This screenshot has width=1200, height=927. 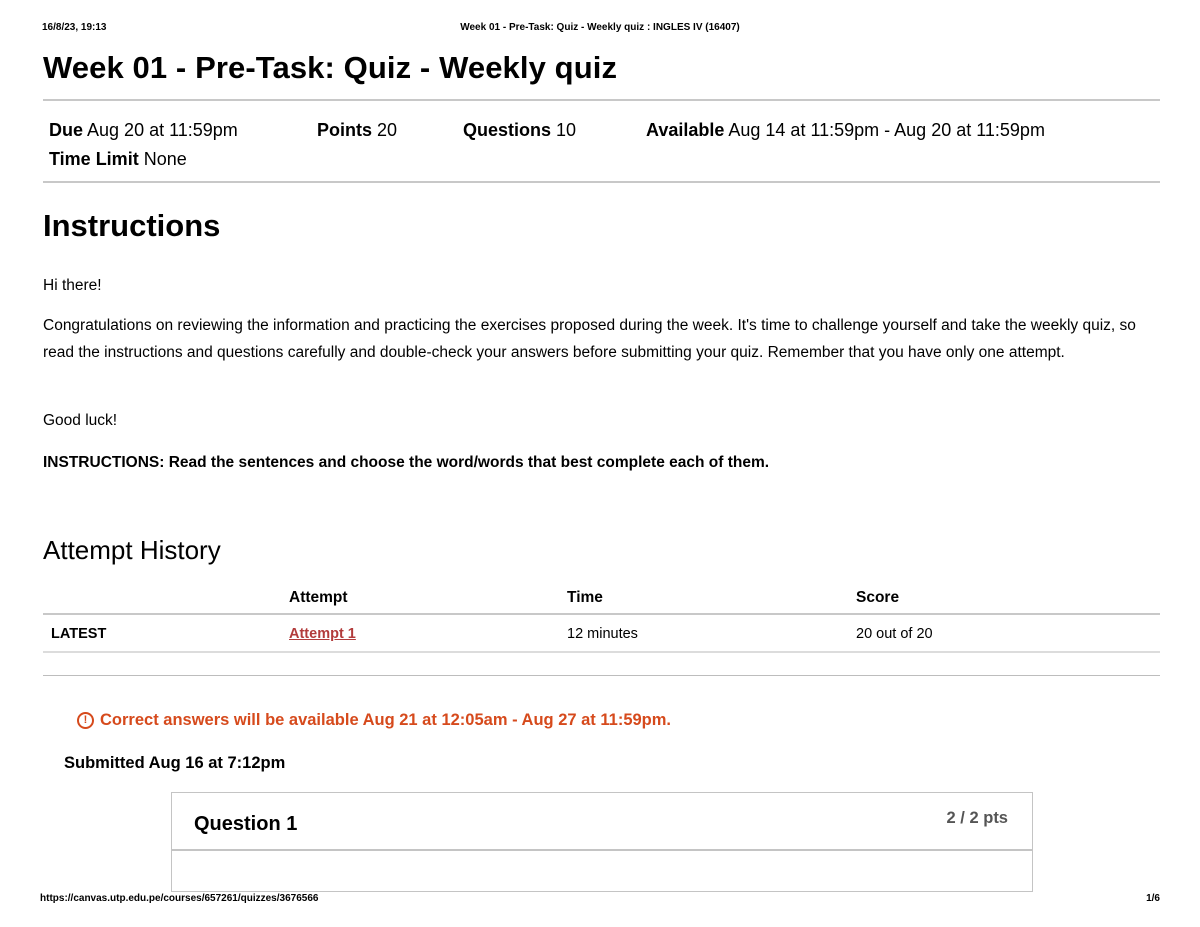 I want to click on question-card: Question 1 2 / 2 pts, so click(x=602, y=842).